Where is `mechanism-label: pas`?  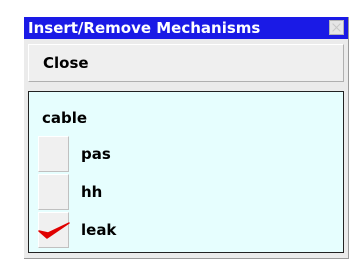
mechanism-label: pas is located at coordinates (96, 154).